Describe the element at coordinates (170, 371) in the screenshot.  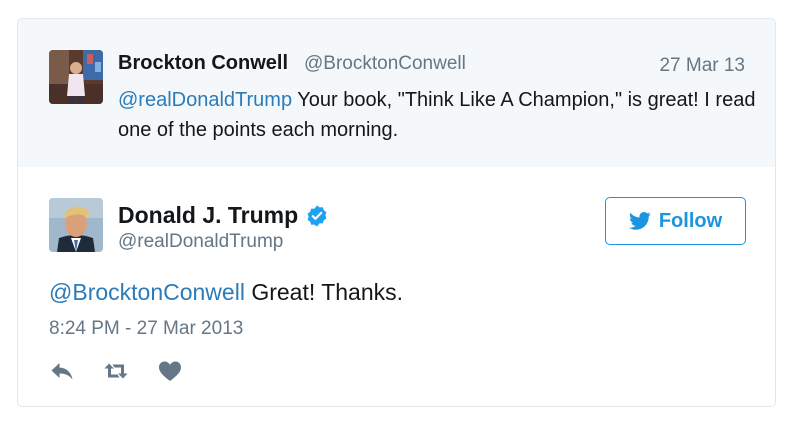
I see `heart-icon` at that location.